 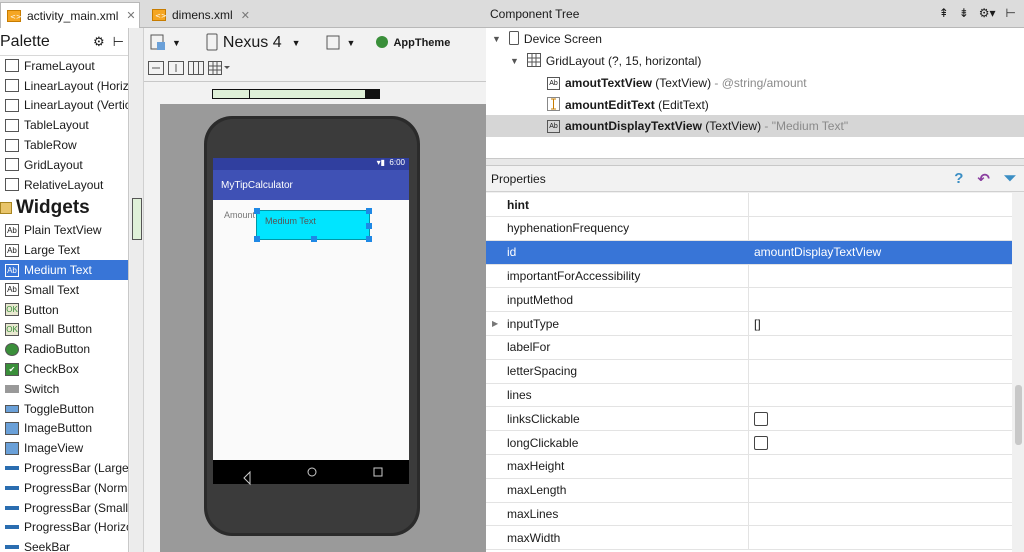 I want to click on expand-horizontal-icon, so click(x=156, y=69).